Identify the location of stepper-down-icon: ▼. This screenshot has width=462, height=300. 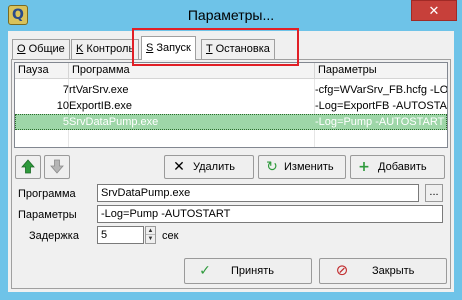
(150, 239).